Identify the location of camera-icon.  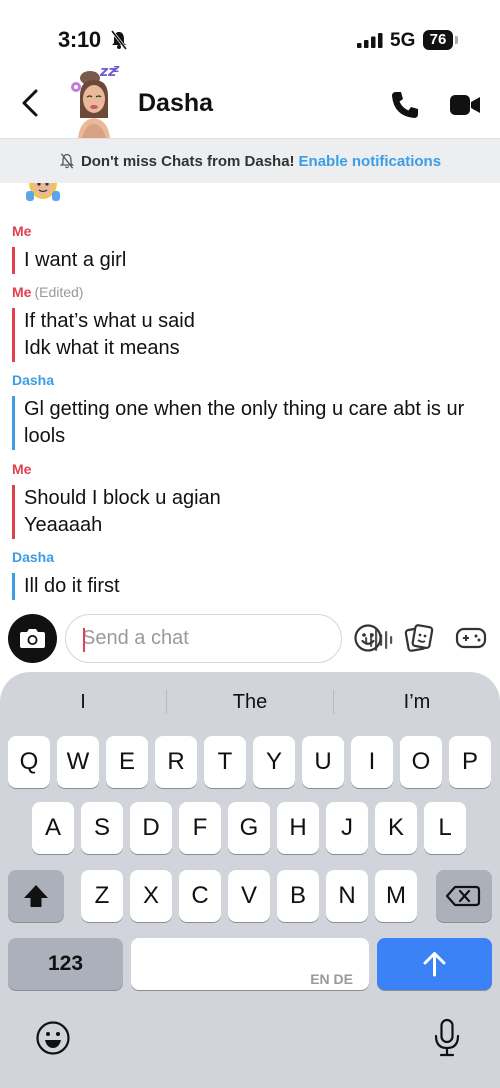
(32, 638).